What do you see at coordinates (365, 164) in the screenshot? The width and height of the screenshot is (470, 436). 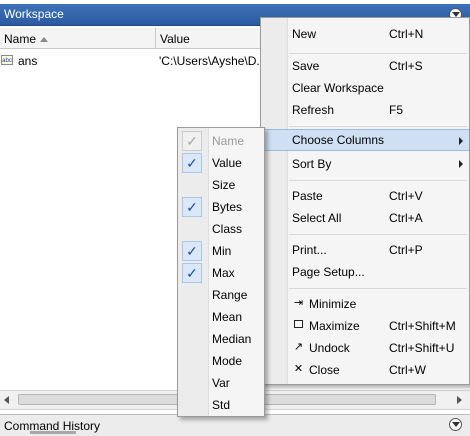 I see `menu-item-sort-by: Sort By` at bounding box center [365, 164].